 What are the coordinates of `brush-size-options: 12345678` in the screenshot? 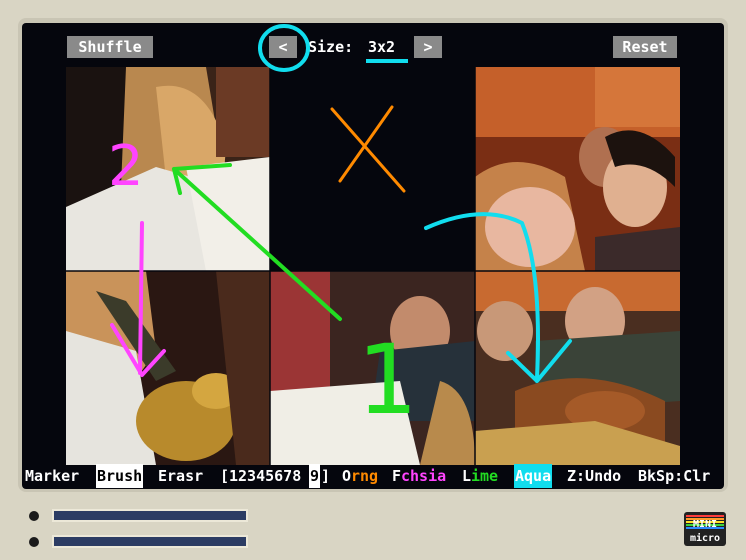 It's located at (265, 476).